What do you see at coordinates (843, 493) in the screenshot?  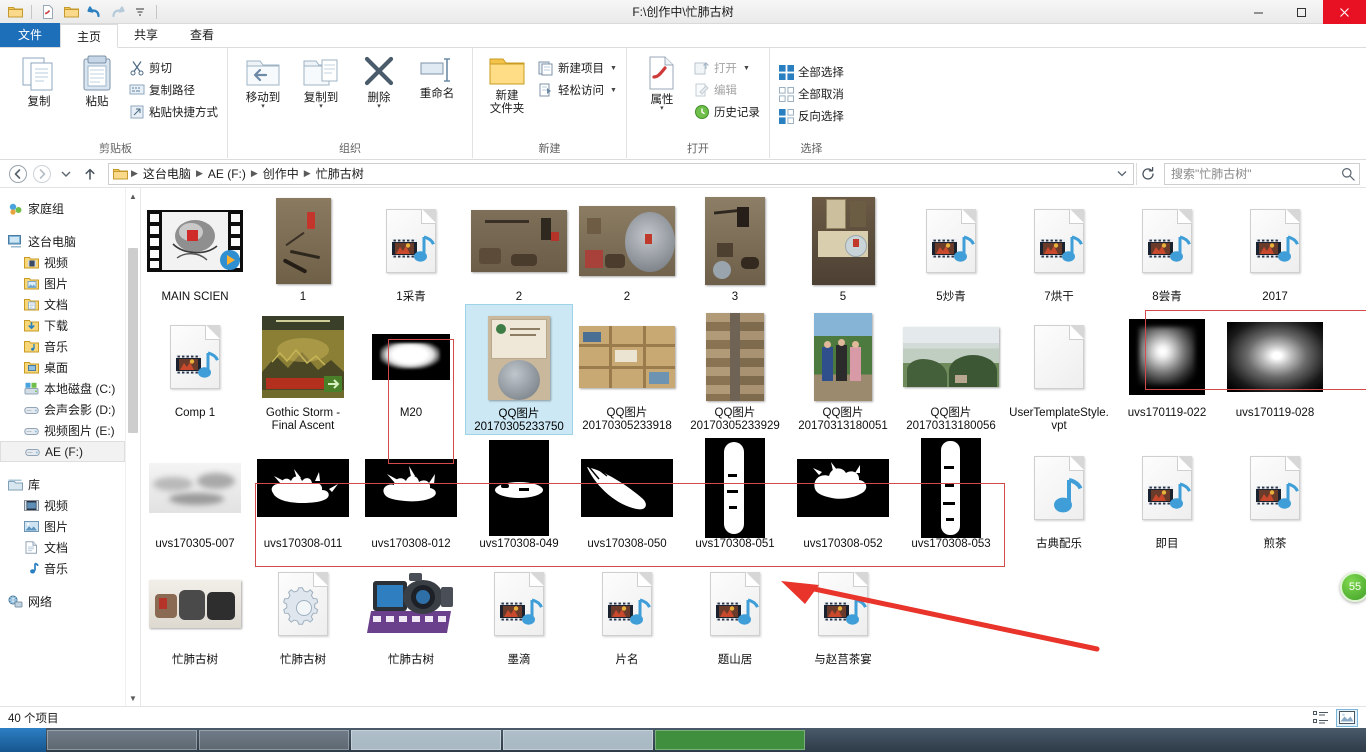 I see `file-item: uvs170308-052` at bounding box center [843, 493].